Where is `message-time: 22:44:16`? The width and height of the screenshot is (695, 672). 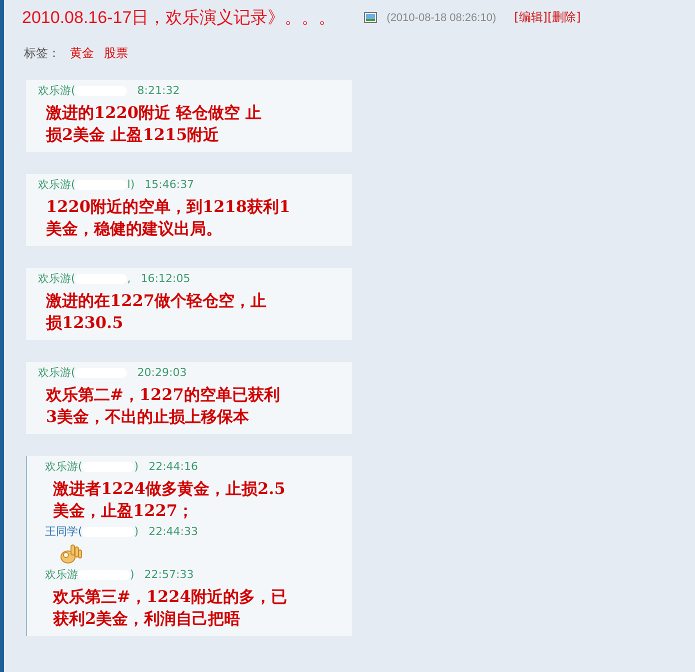
message-time: 22:44:16 is located at coordinates (173, 466).